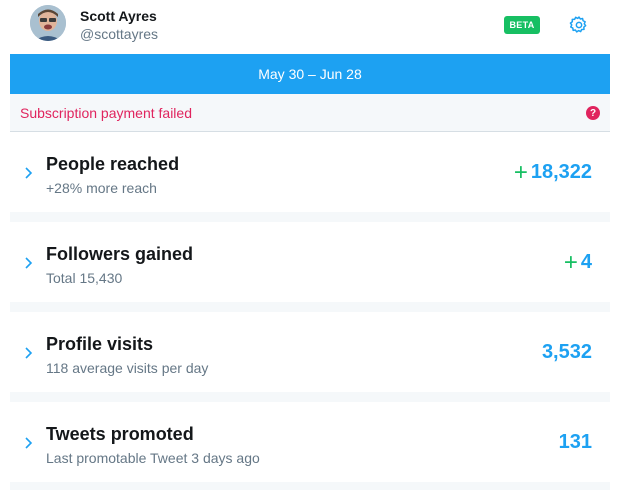 The image size is (634, 490). I want to click on stat-title: Tweets promoted, so click(120, 434).